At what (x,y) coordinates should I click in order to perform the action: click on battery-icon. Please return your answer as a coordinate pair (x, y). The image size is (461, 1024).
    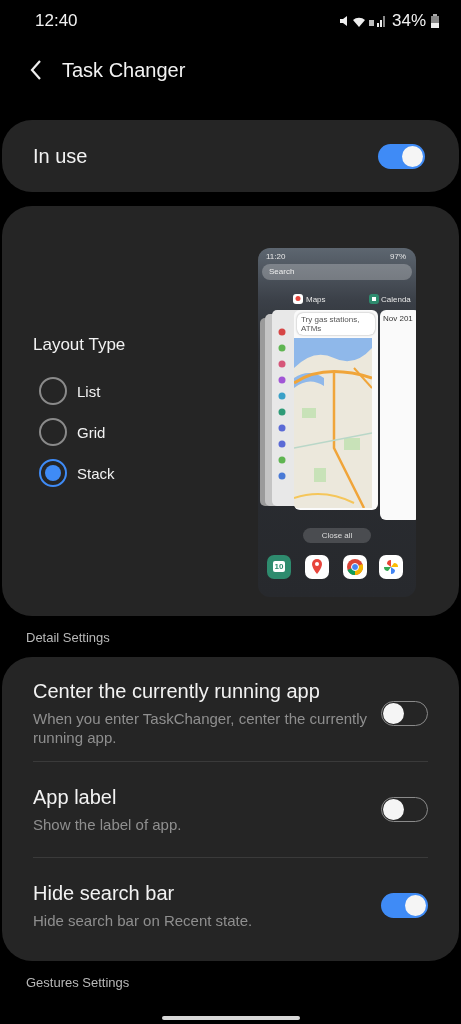
    Looking at the image, I should click on (435, 21).